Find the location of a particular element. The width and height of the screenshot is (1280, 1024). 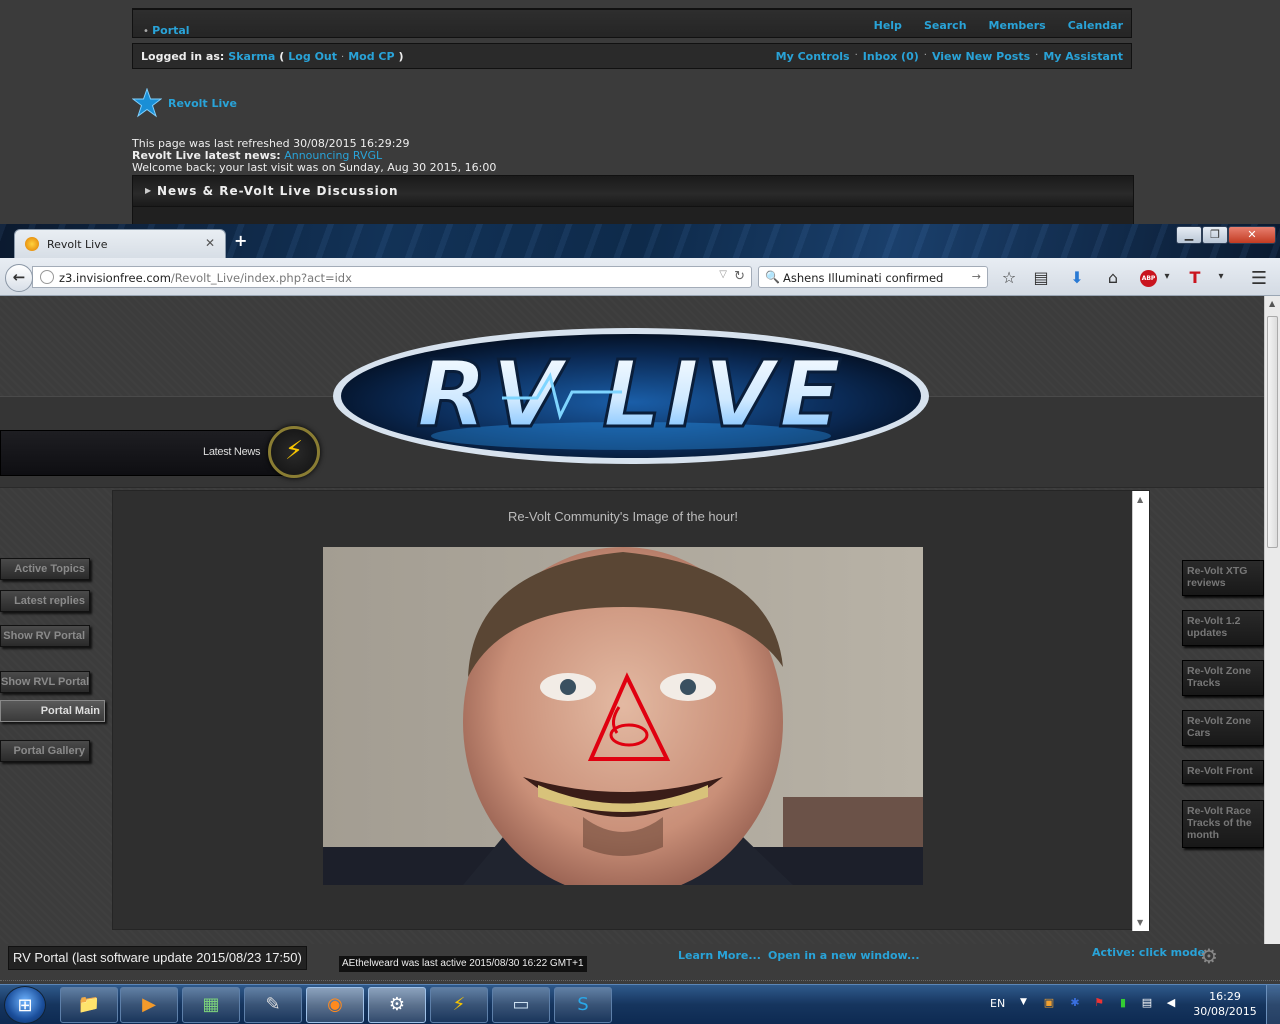

members-link: Members is located at coordinates (1017, 25).